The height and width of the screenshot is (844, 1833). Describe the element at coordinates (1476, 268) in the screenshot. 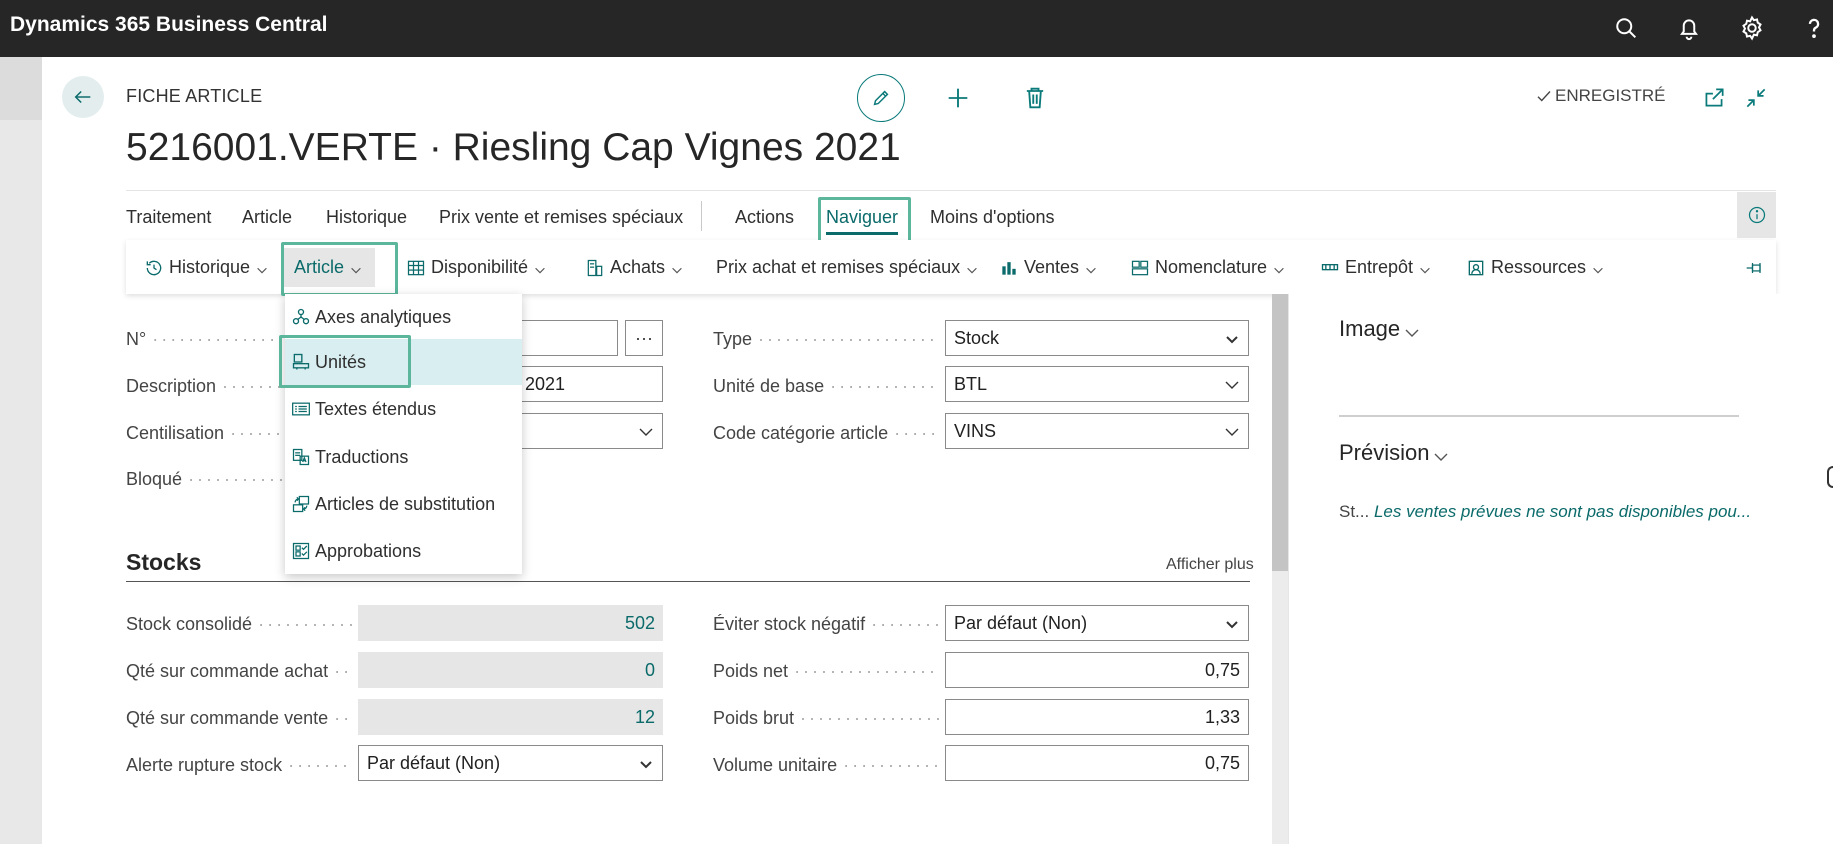

I see `resources-icon` at that location.